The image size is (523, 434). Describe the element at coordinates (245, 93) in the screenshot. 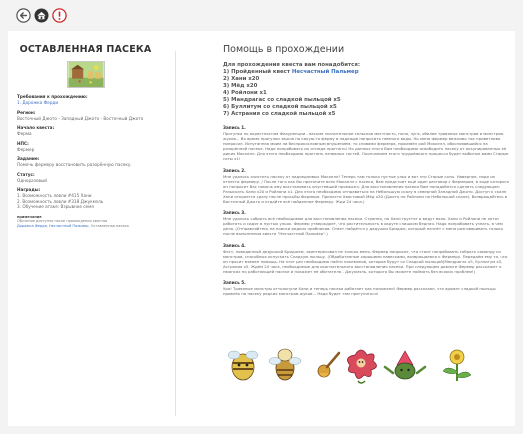

I see `requirement-item: 4) Ройлони х1` at that location.